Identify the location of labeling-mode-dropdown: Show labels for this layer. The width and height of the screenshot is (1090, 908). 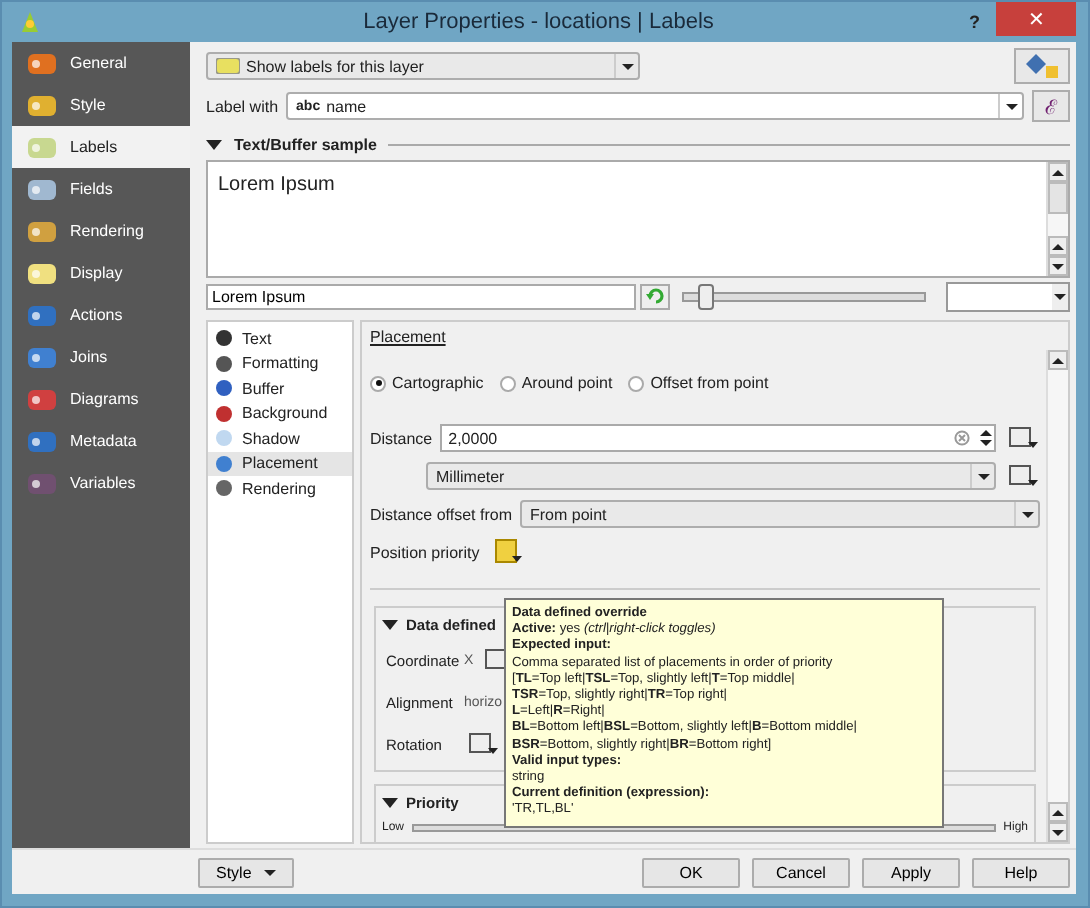
(423, 66).